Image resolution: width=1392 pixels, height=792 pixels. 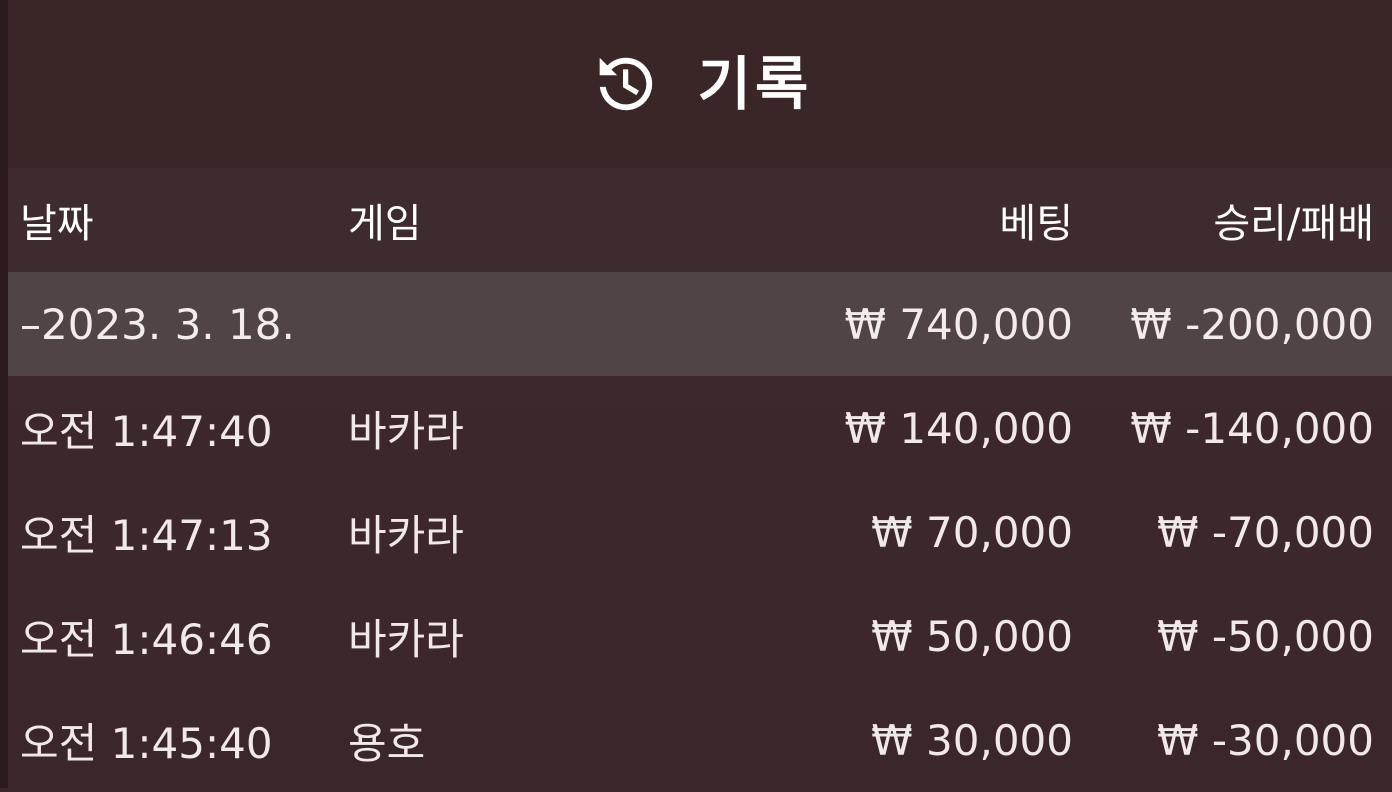 What do you see at coordinates (755, 84) in the screenshot?
I see `page-title: 기록` at bounding box center [755, 84].